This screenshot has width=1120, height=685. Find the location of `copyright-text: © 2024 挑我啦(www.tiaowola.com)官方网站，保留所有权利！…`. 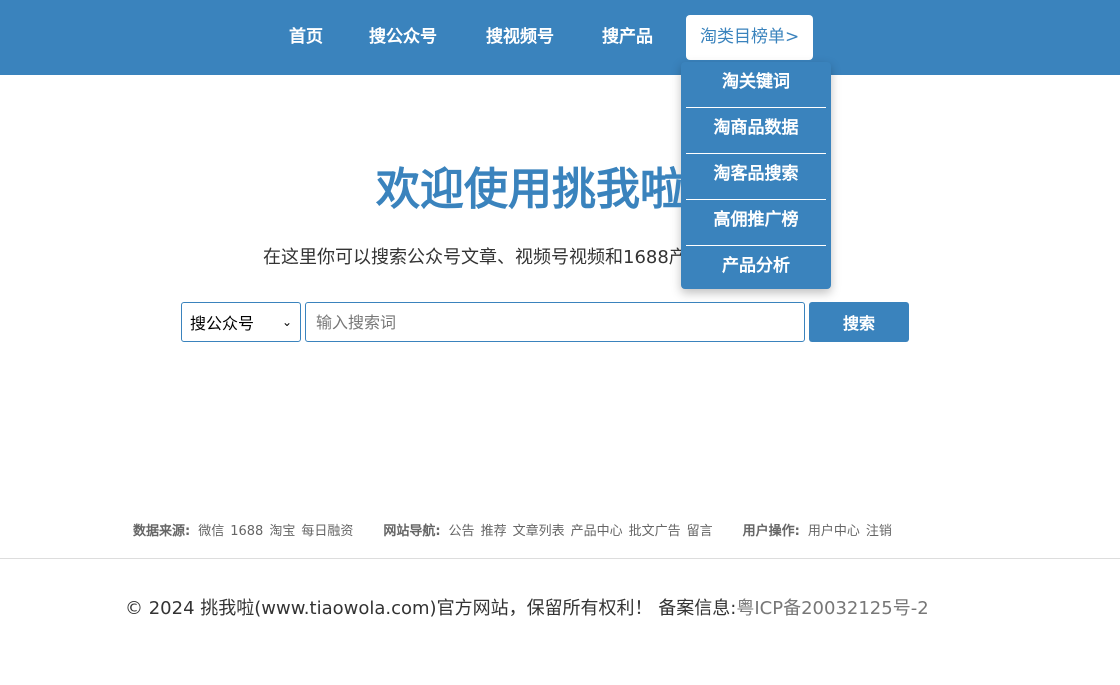

copyright-text: © 2024 挑我啦(www.tiaowola.com)官方网站，保留所有权利！… is located at coordinates (431, 608).